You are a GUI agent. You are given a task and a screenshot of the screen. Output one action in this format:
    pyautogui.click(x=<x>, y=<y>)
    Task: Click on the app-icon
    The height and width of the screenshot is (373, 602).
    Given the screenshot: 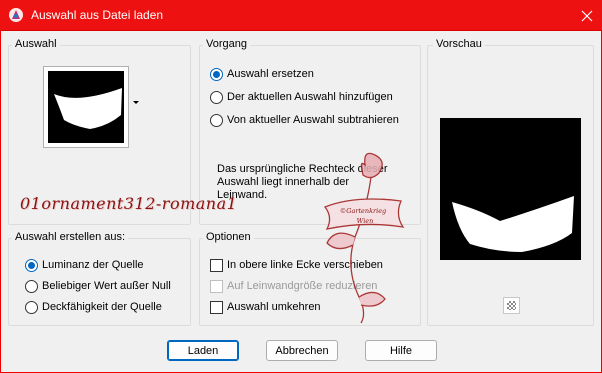 What is the action you would take?
    pyautogui.click(x=16, y=15)
    